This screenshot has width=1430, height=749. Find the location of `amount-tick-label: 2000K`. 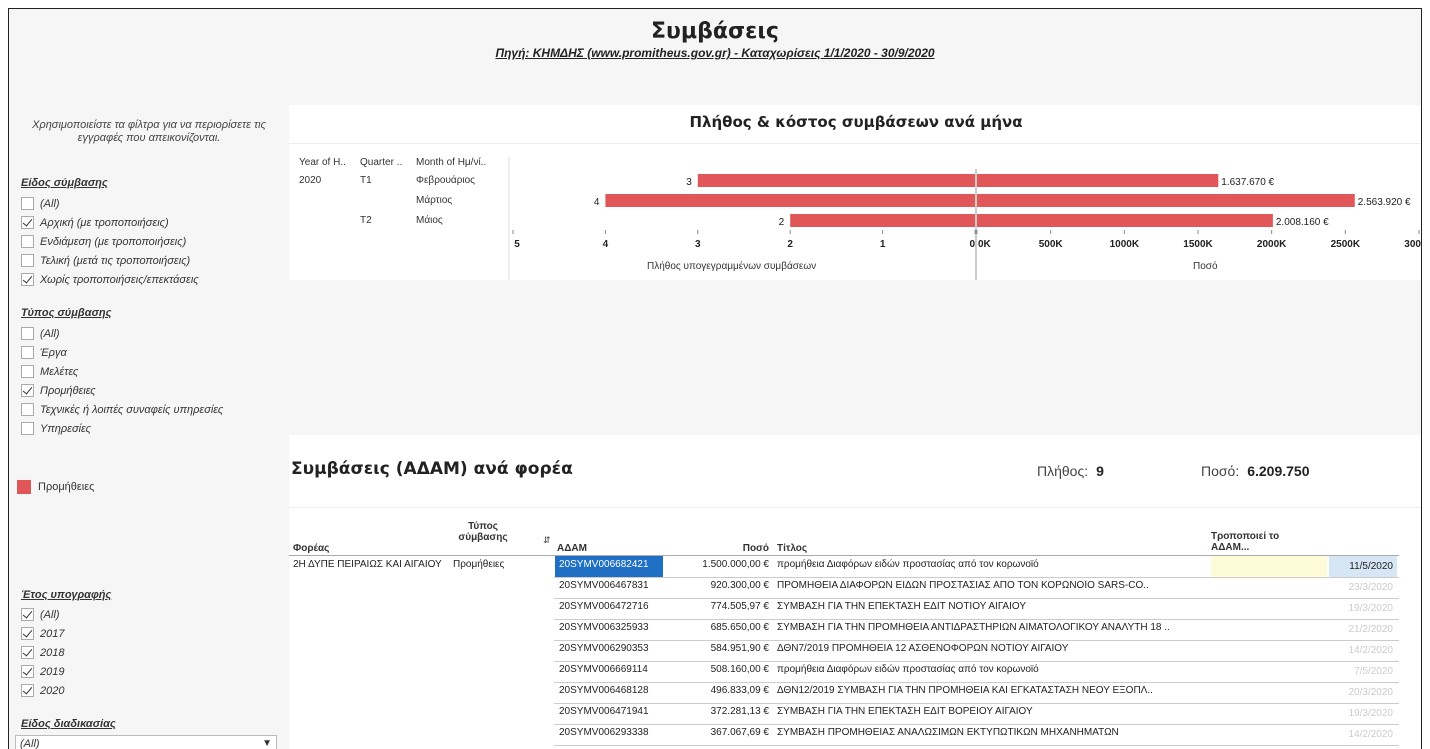

amount-tick-label: 2000K is located at coordinates (1272, 244).